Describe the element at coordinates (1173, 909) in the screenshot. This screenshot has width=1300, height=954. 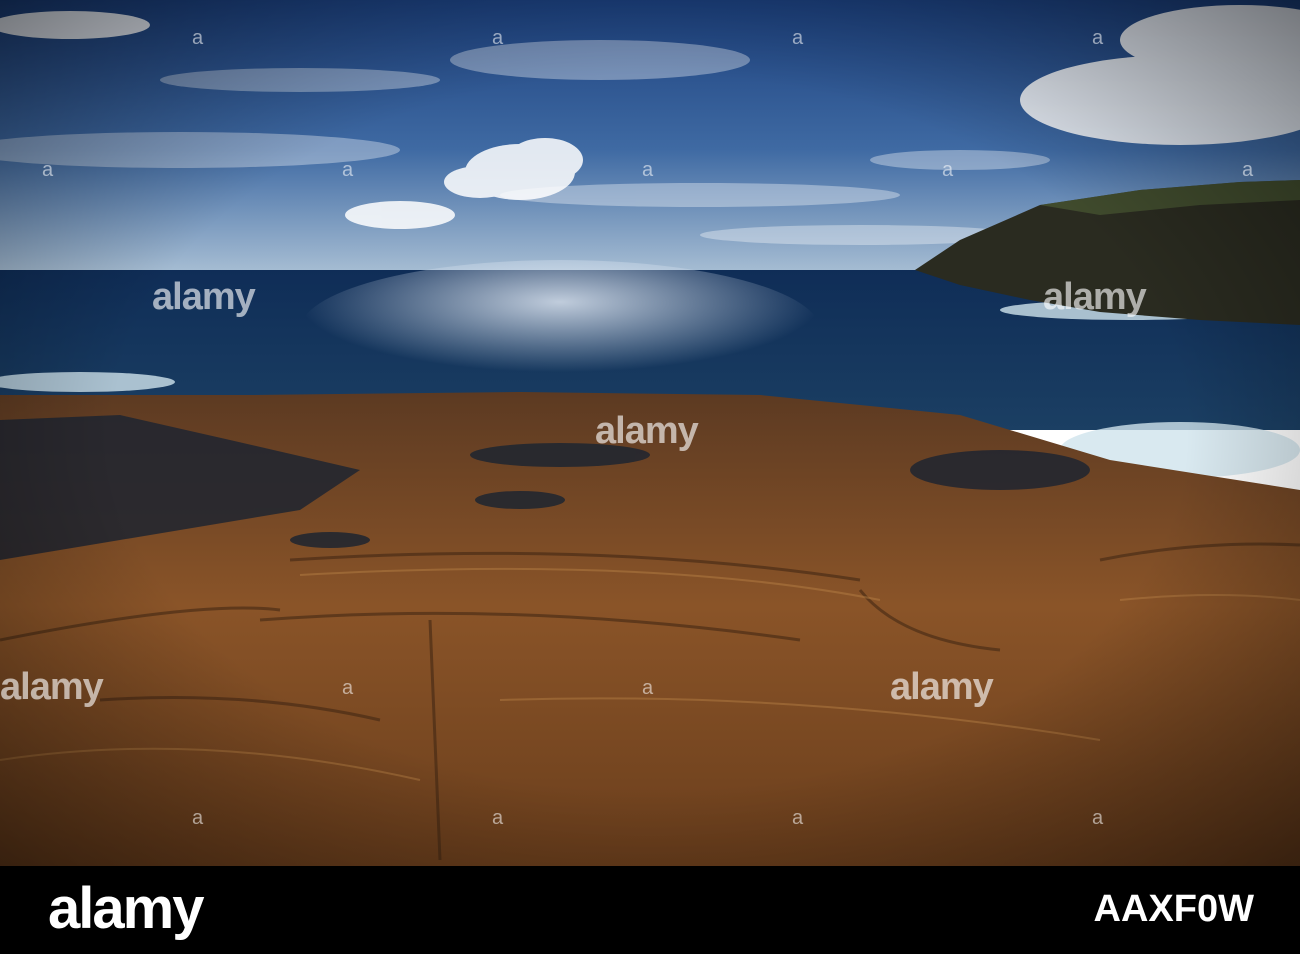
I see `image-id-label: AAXF0W` at that location.